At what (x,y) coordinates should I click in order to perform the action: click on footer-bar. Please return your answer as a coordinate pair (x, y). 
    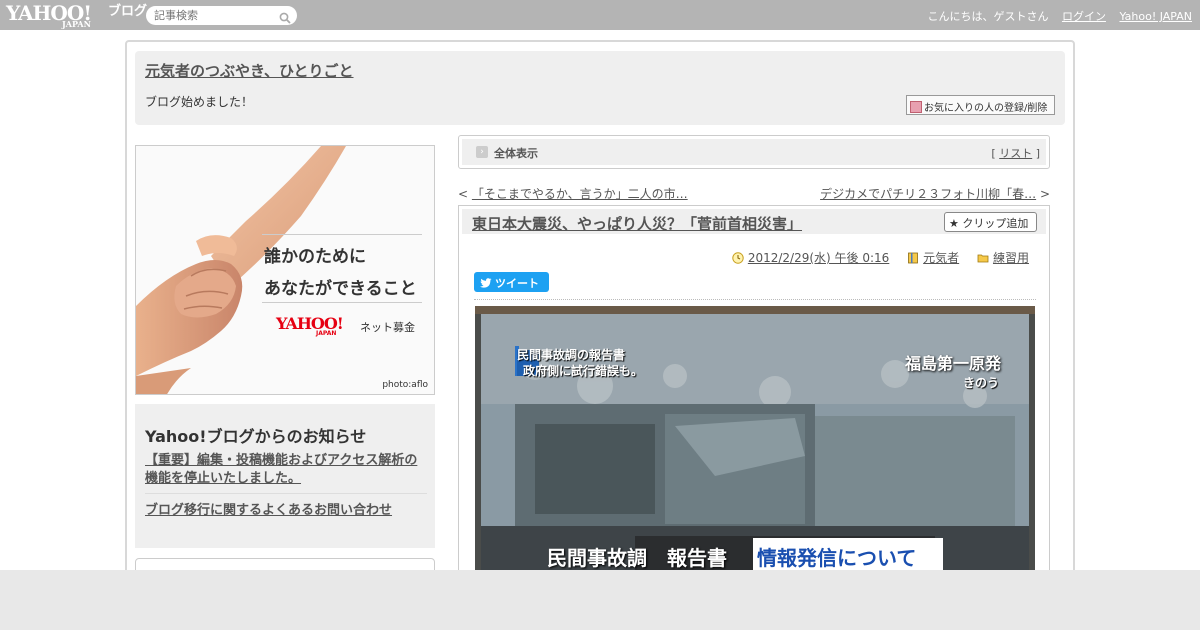
    Looking at the image, I should click on (600, 600).